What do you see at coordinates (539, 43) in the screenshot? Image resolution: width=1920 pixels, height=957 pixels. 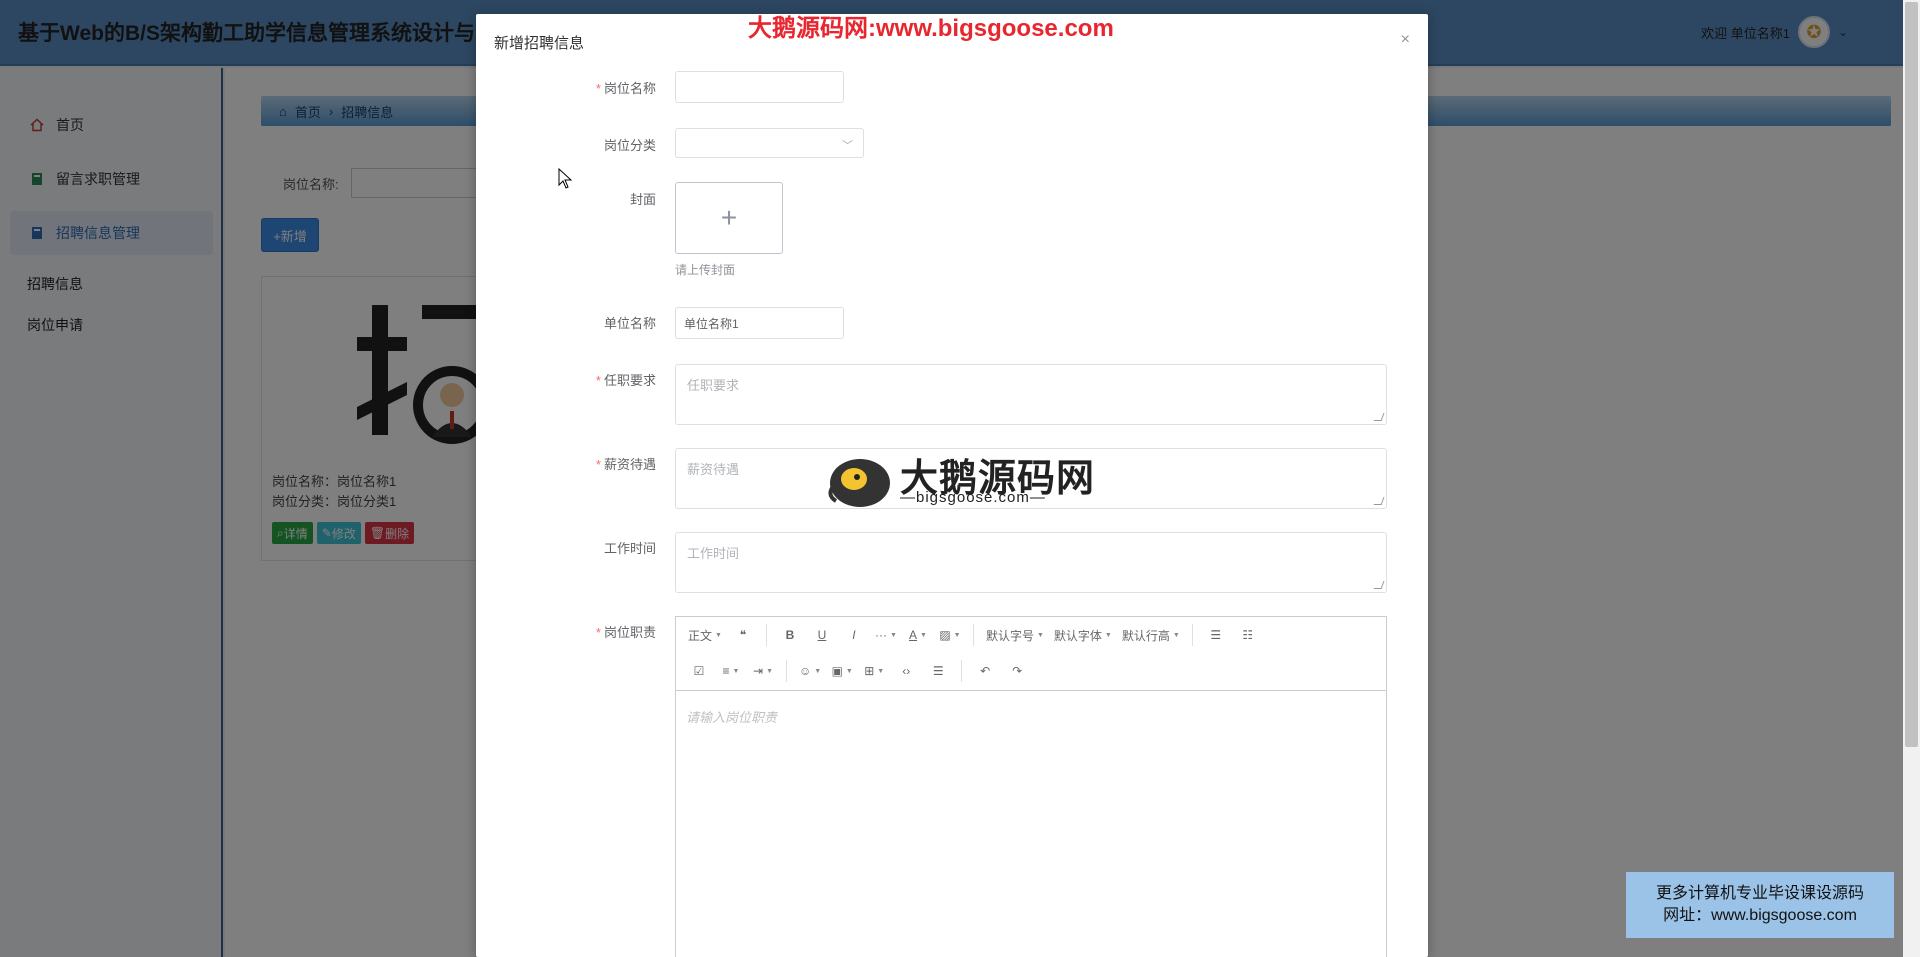 I see `dialog-title: 新增招聘信息` at bounding box center [539, 43].